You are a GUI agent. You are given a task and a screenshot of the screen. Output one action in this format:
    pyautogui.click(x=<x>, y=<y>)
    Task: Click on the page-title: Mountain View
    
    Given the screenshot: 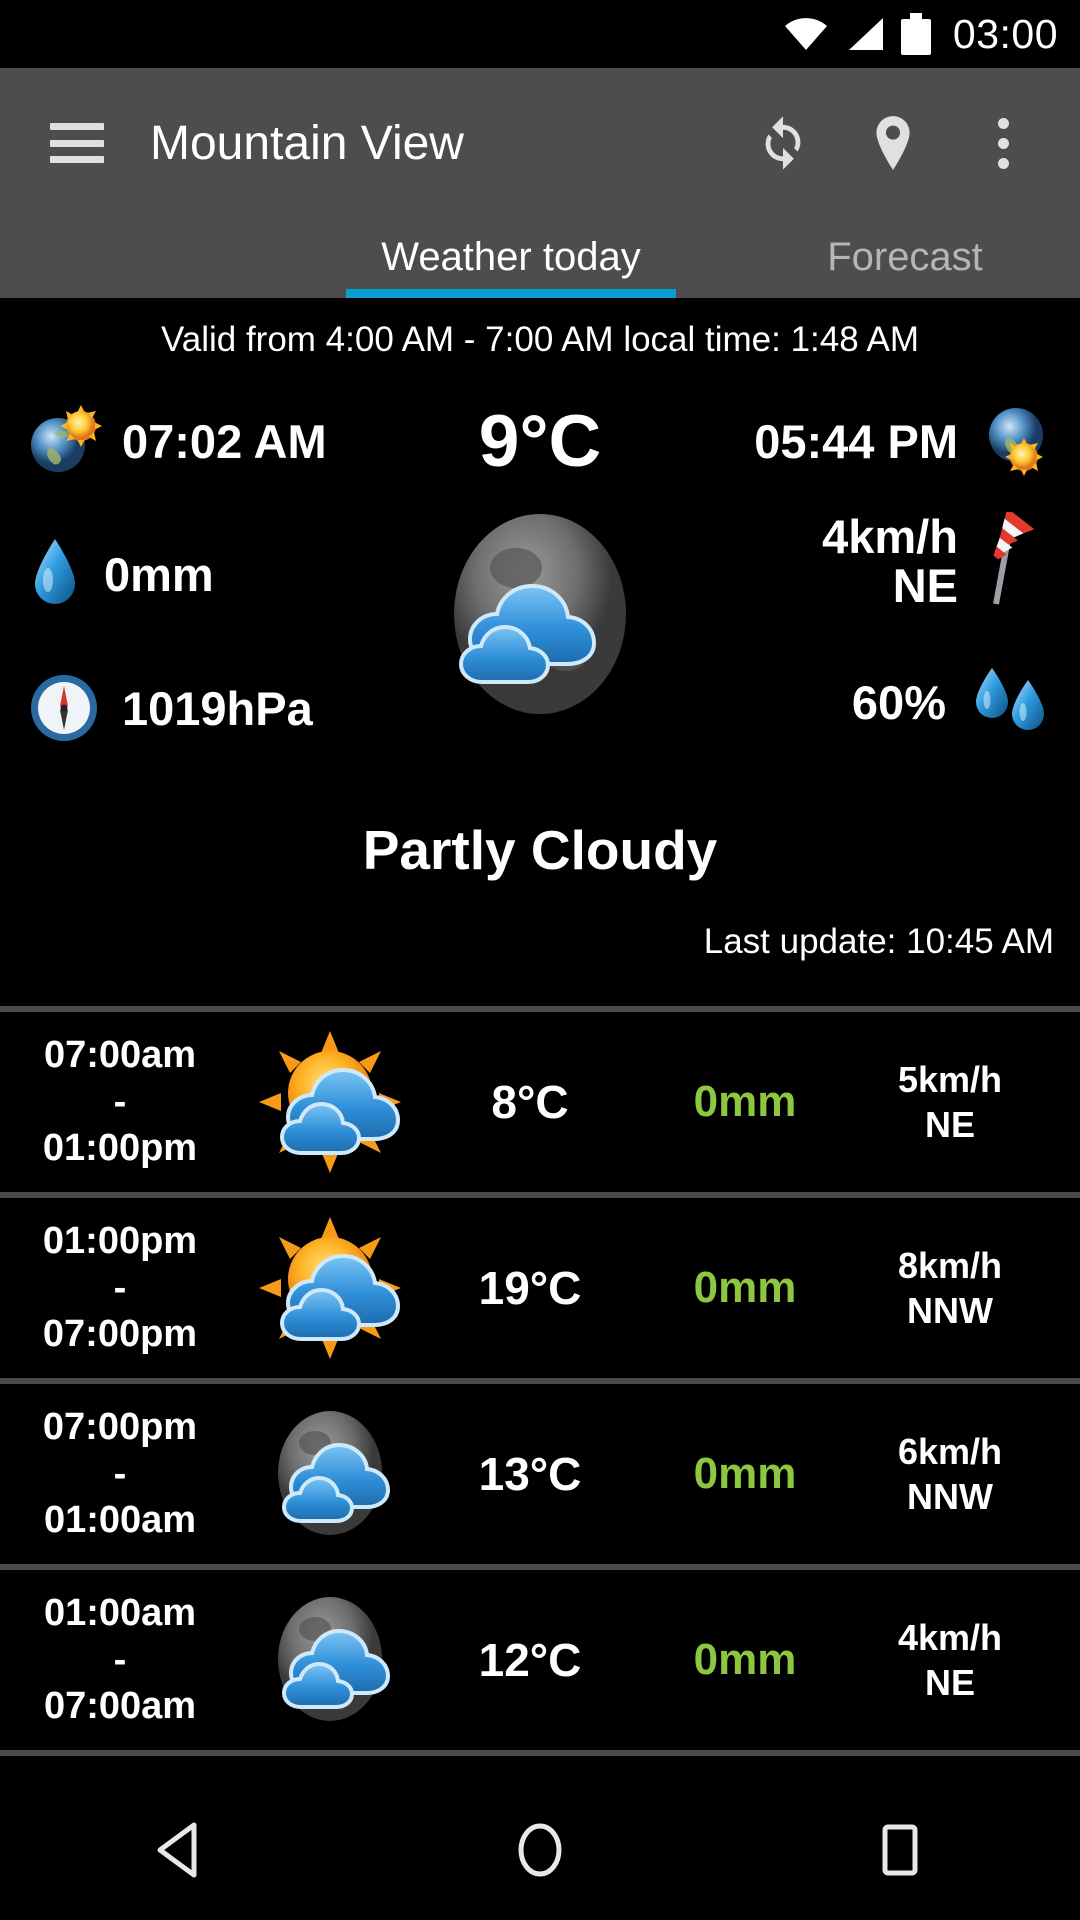 What is the action you would take?
    pyautogui.click(x=307, y=143)
    